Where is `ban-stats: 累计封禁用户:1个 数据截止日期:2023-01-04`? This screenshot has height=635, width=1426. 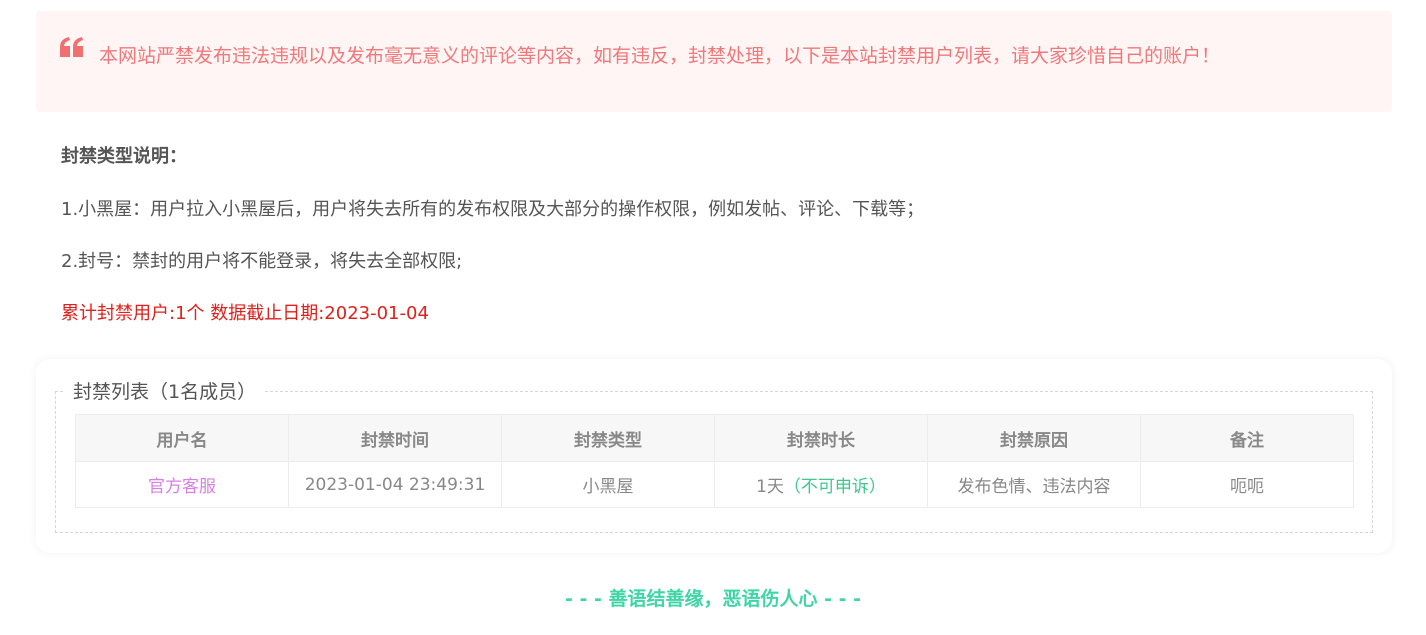
ban-stats: 累计封禁用户:1个 数据截止日期:2023-01-04 is located at coordinates (245, 313).